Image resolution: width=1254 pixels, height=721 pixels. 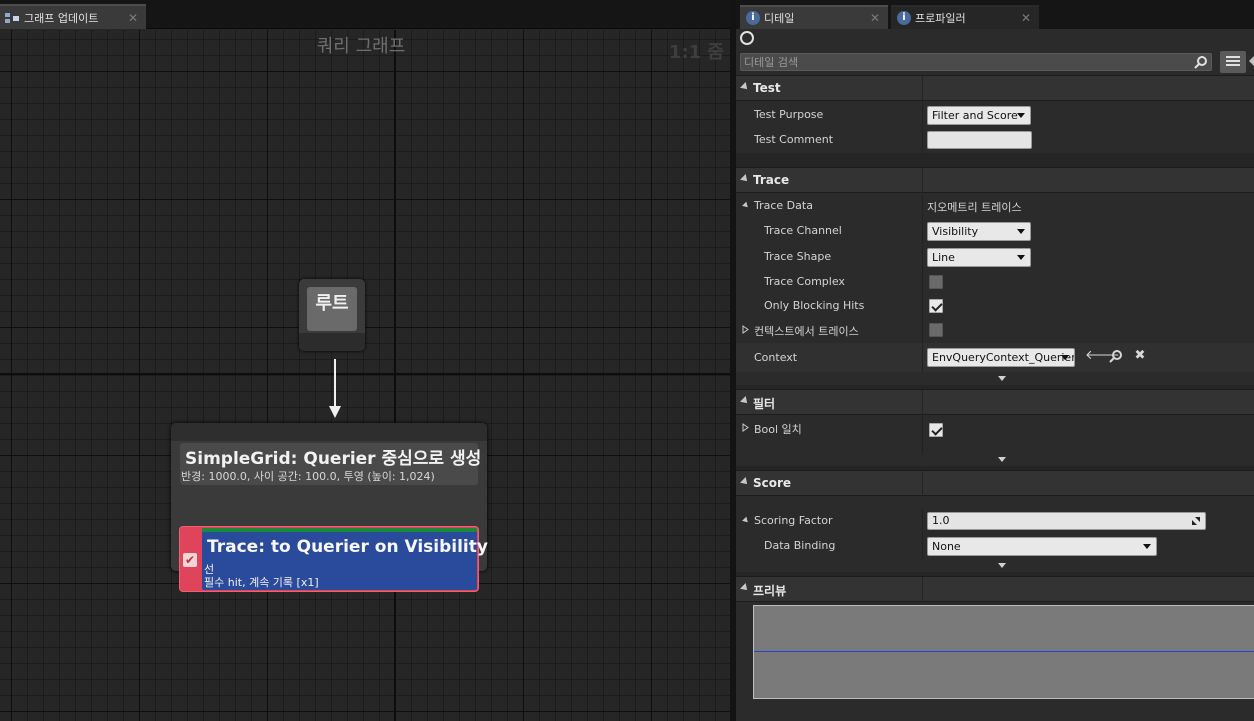 I want to click on root-node-output-pin, so click(x=332, y=342).